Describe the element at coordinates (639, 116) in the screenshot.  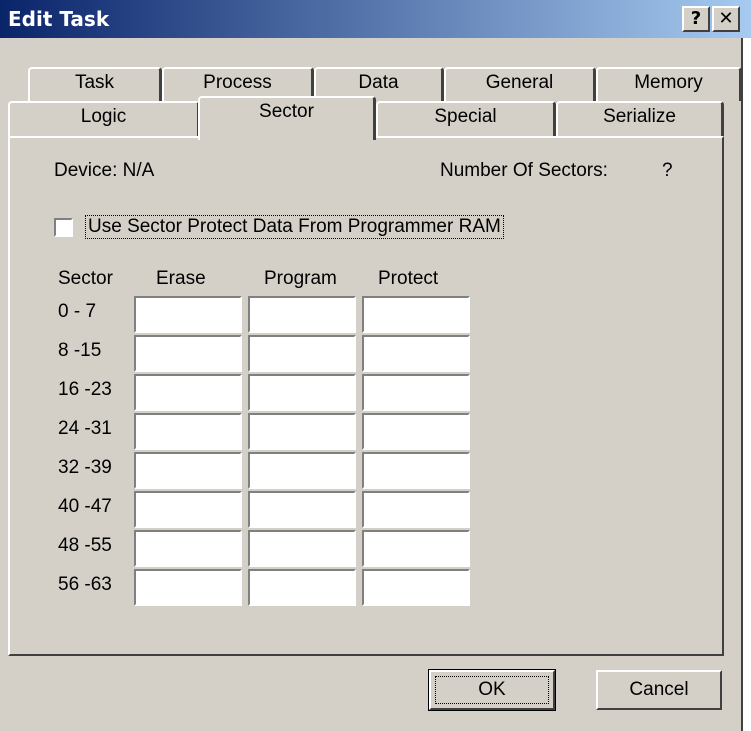
I see `tab-serialize-label: Serialize` at that location.